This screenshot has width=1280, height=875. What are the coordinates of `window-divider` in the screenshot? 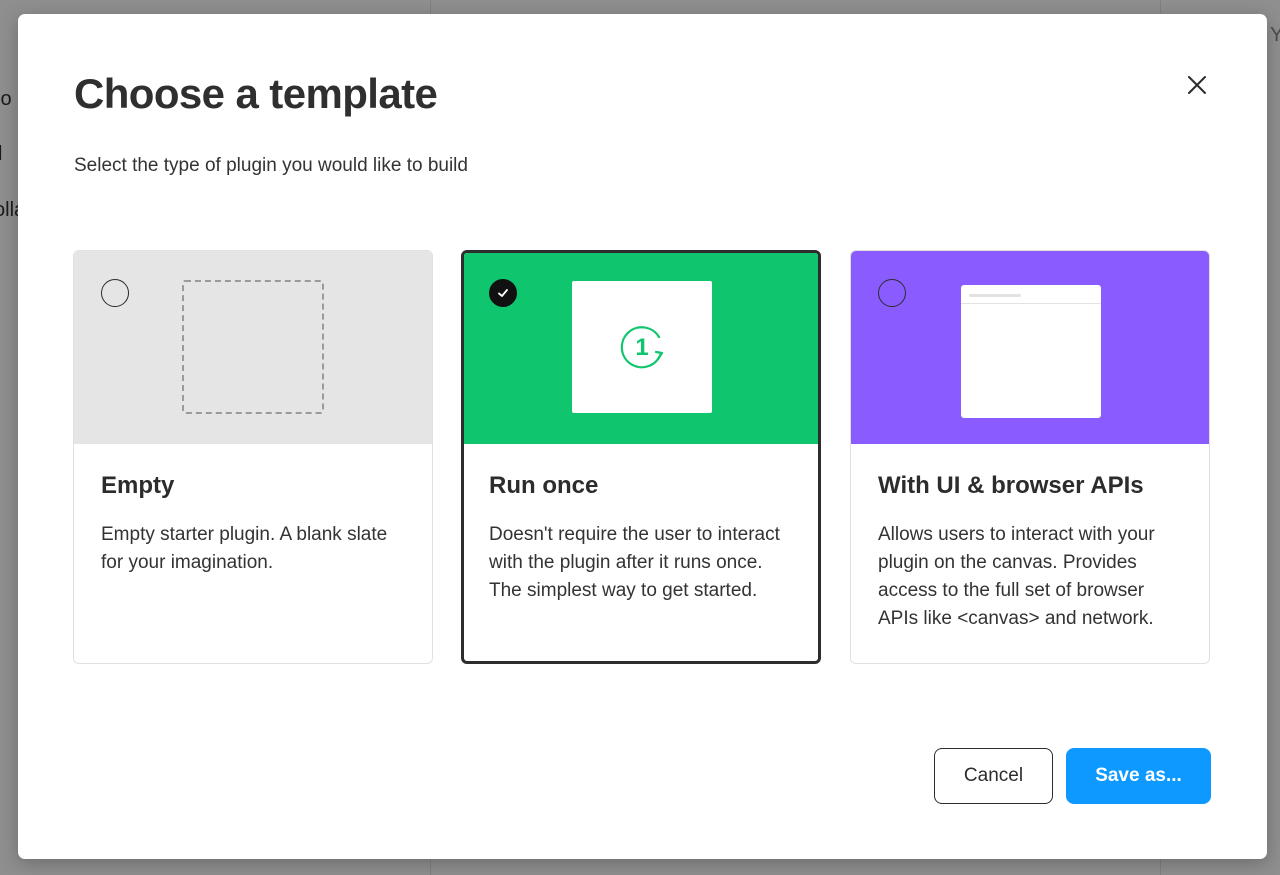 It's located at (1031, 303).